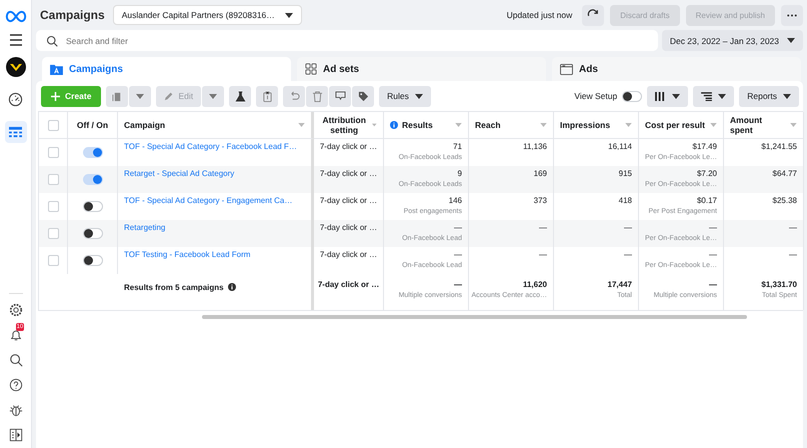 The image size is (807, 448). I want to click on settings-icon, so click(15, 310).